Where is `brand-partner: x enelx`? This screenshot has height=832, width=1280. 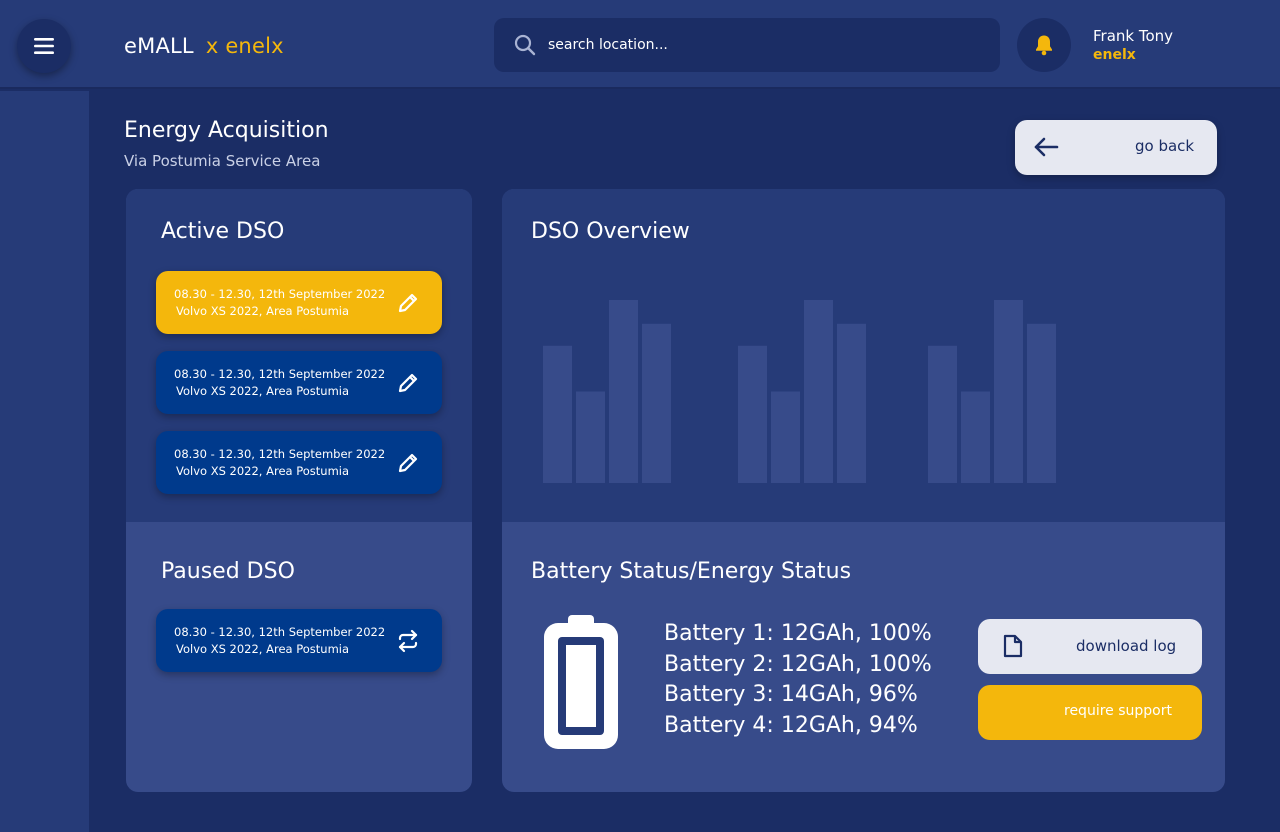 brand-partner: x enelx is located at coordinates (244, 46).